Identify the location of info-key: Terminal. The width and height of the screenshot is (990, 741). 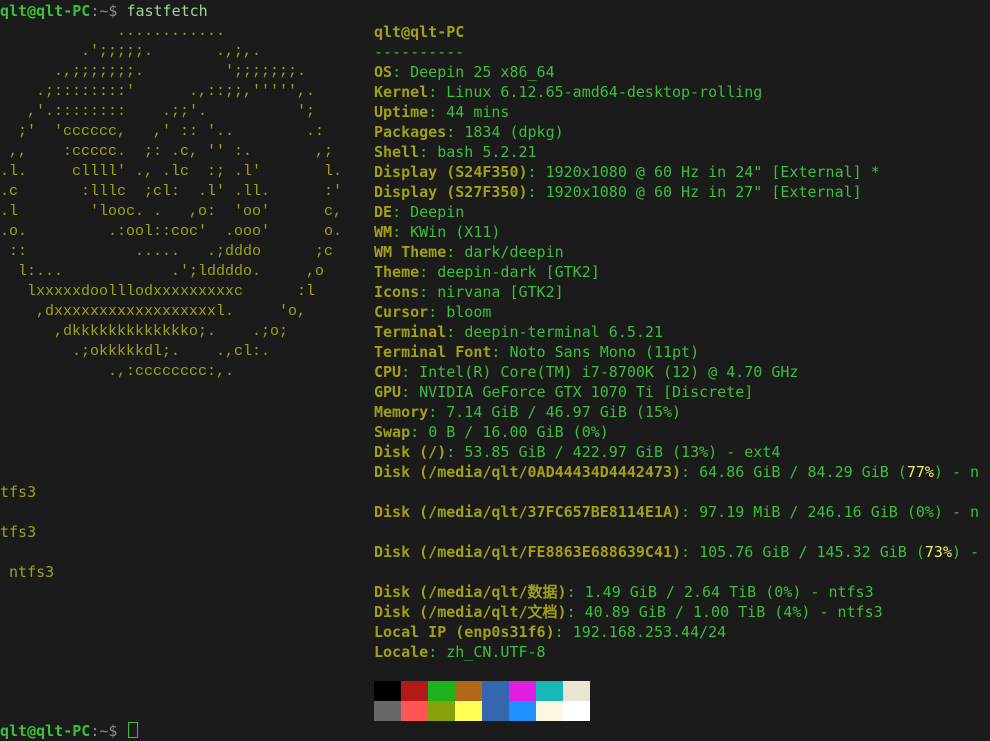
(410, 332).